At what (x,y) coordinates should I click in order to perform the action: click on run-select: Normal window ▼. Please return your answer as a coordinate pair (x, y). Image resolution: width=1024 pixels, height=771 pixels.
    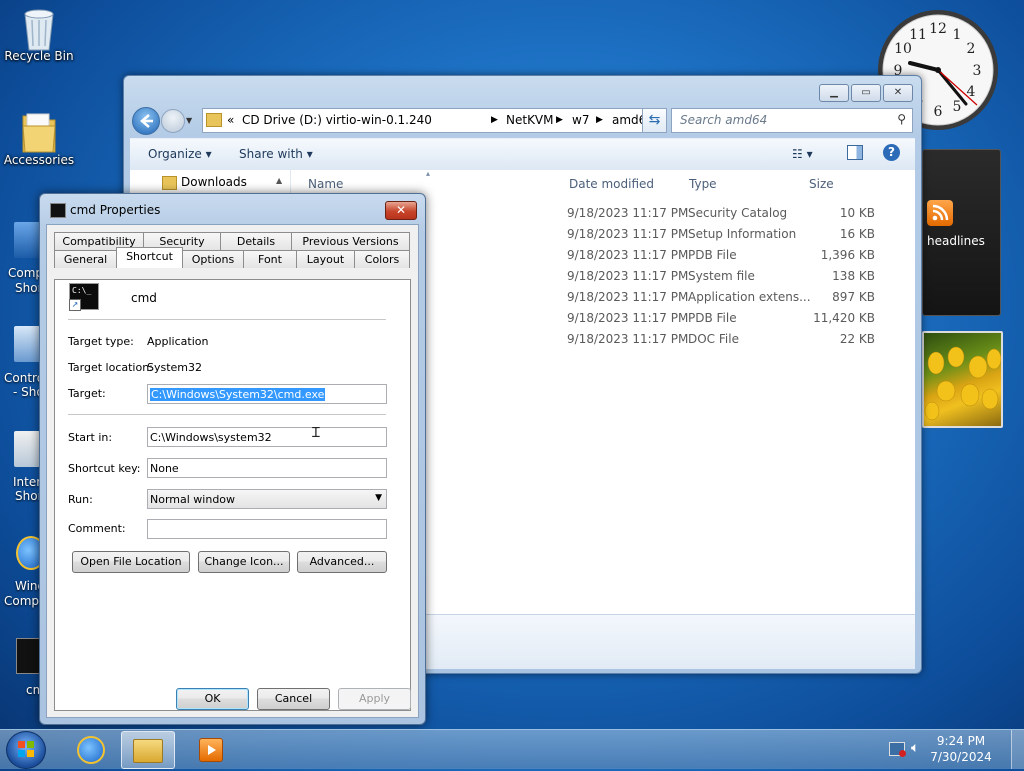
    Looking at the image, I should click on (267, 499).